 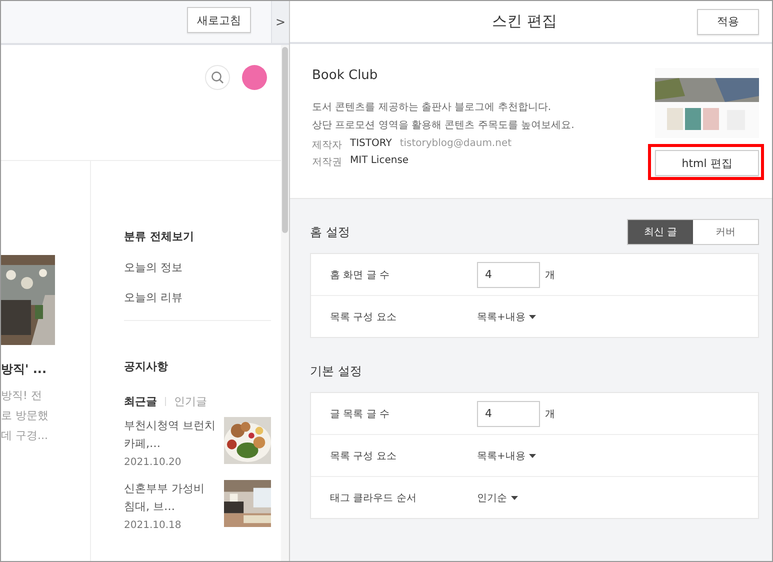 I want to click on refresh-button: 새로고침, so click(x=219, y=20).